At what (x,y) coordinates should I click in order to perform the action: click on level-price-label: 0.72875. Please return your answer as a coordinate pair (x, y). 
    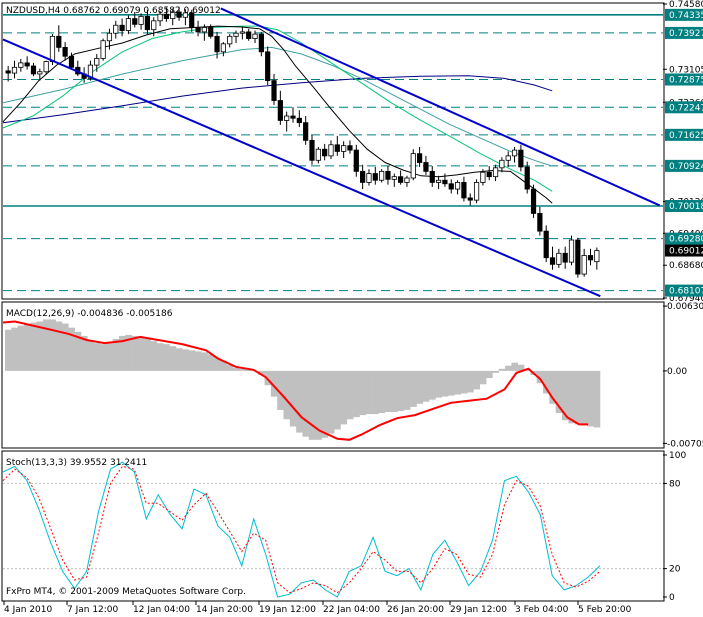
    Looking at the image, I should click on (686, 80).